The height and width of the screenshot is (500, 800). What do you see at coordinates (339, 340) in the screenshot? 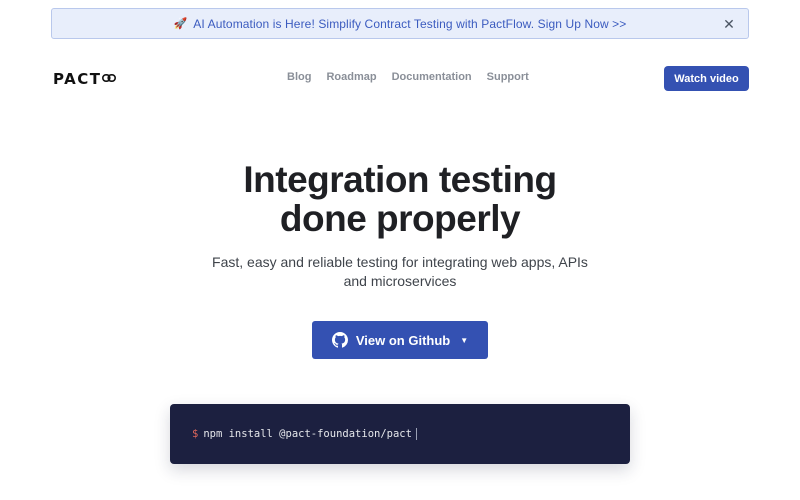
I see `github-icon` at bounding box center [339, 340].